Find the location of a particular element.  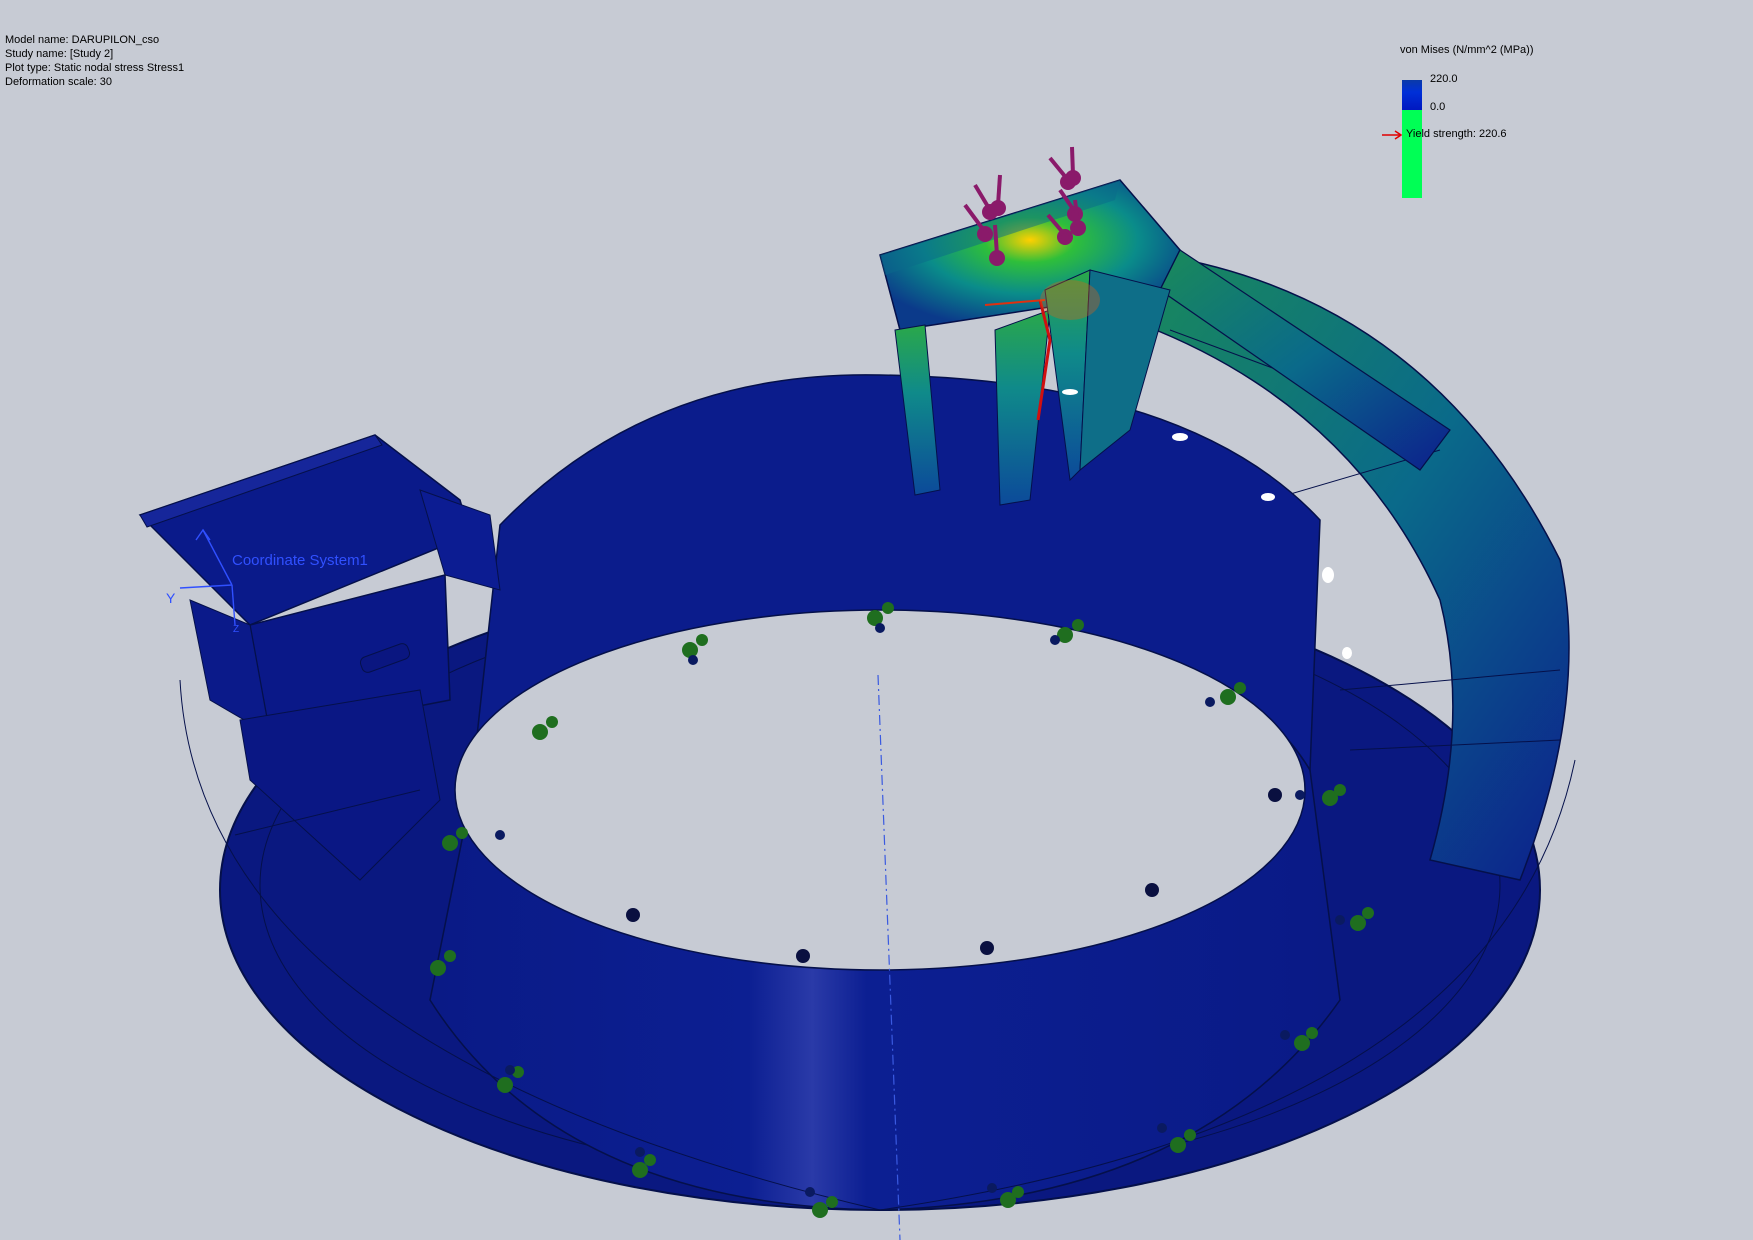

legend-title: von Mises (N/mm^2 (MPa)) is located at coordinates (1467, 50).